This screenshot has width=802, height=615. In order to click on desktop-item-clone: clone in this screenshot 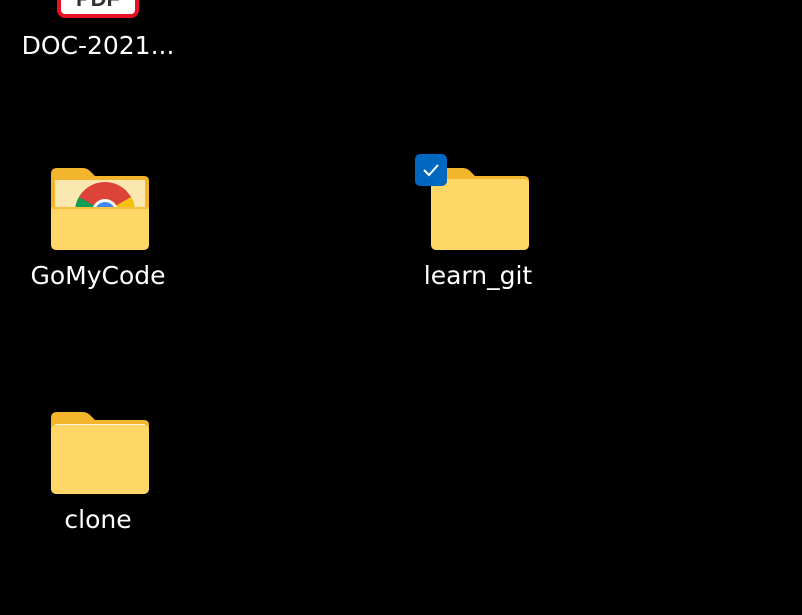, I will do `click(98, 472)`.